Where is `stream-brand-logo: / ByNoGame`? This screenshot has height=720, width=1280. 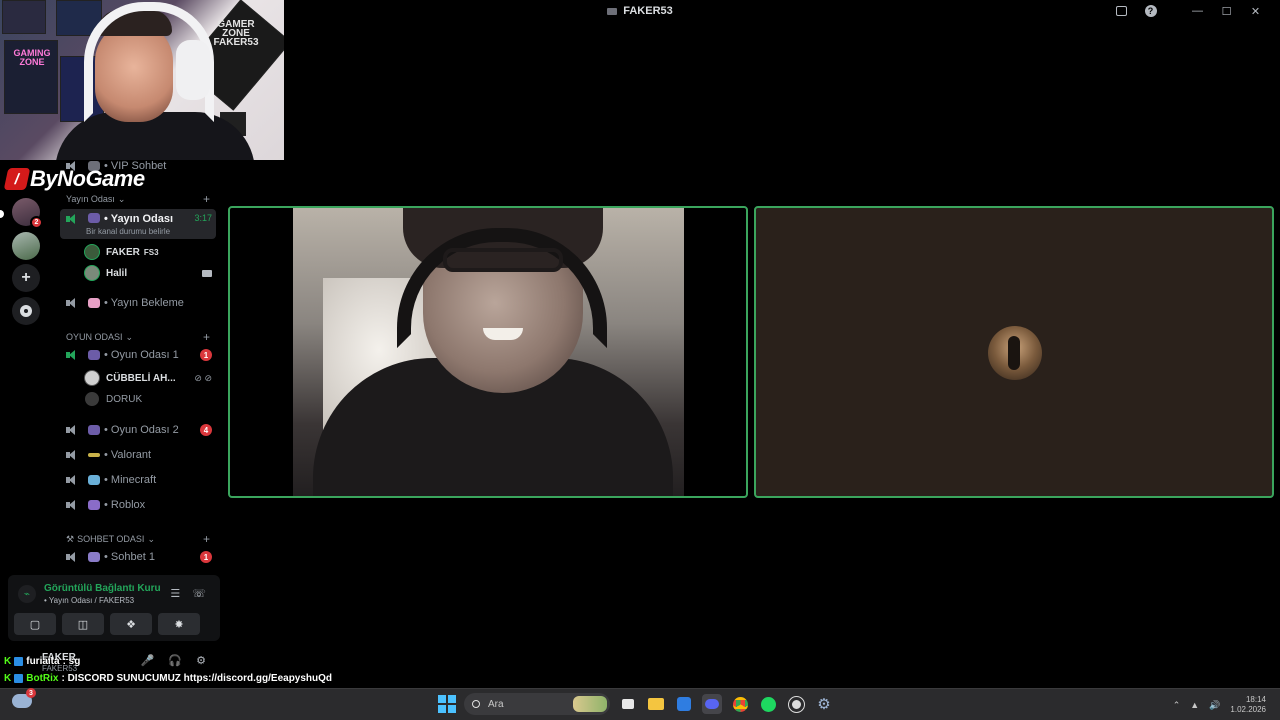 stream-brand-logo: / ByNoGame is located at coordinates (74, 179).